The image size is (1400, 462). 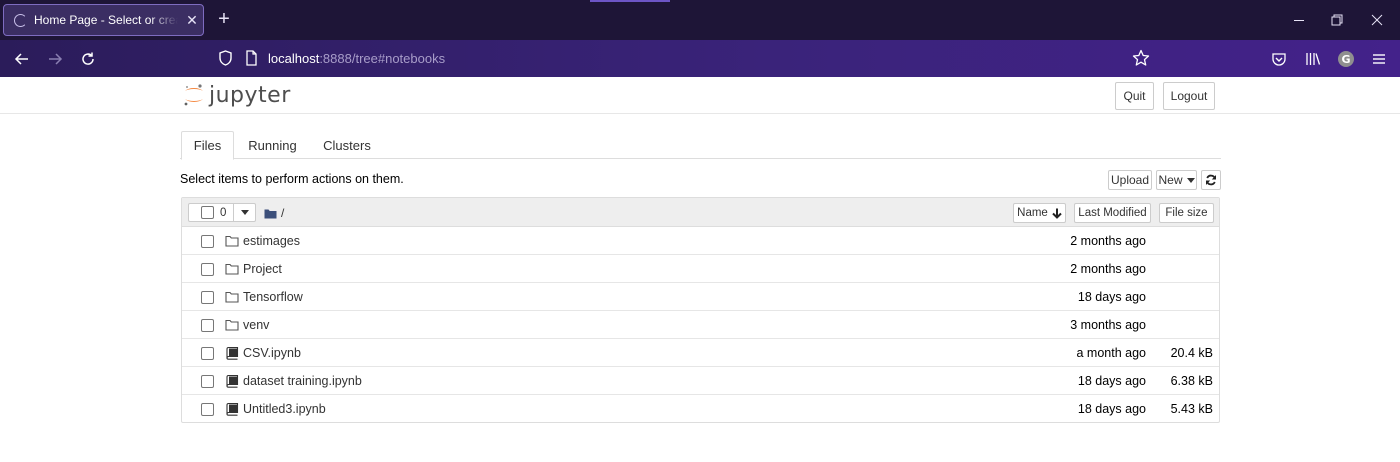 I want to click on bookmark-star-icon, so click(x=1141, y=60).